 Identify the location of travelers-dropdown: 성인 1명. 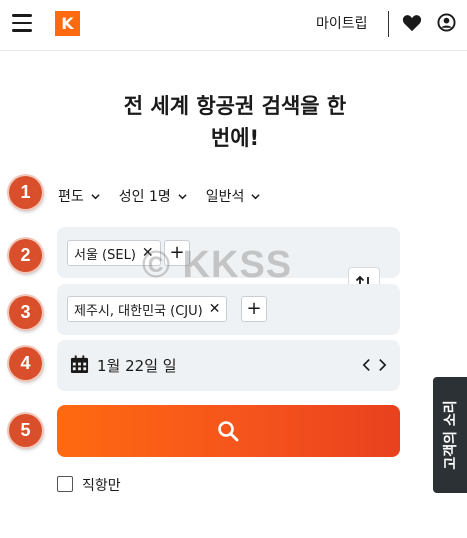
(153, 196).